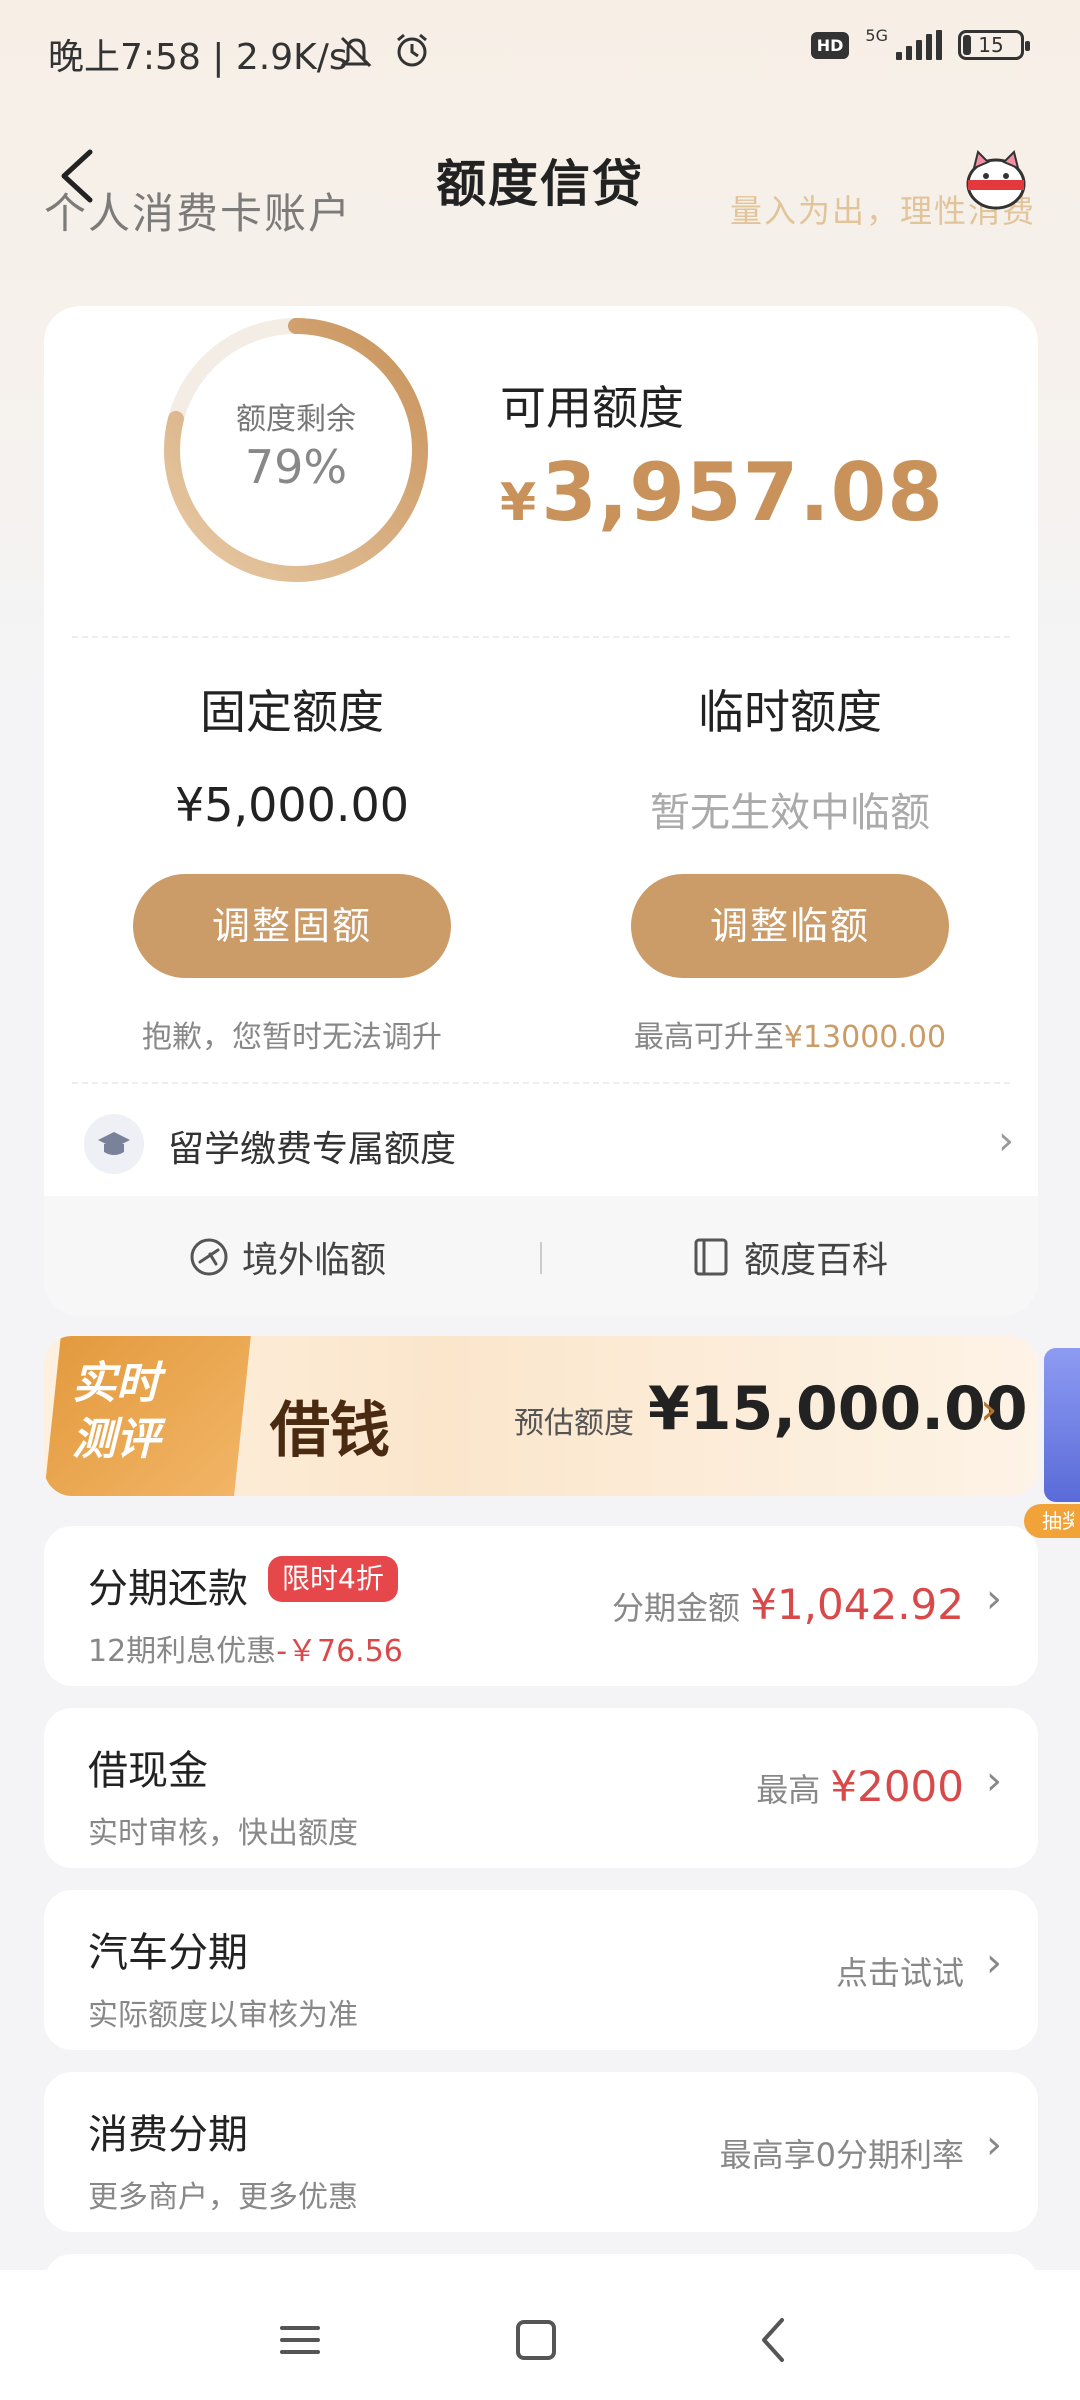 The image size is (1080, 2400). I want to click on floating-lottery-label: 抽奖, so click(1058, 1521).